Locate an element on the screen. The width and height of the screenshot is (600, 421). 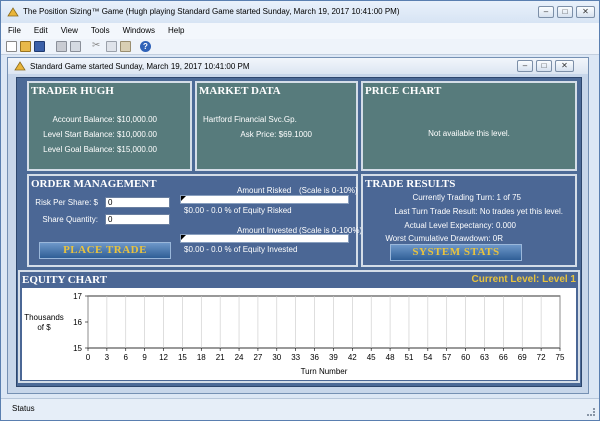
amount-risked-scale: (Scale is 0-10%) is located at coordinates (328, 190).